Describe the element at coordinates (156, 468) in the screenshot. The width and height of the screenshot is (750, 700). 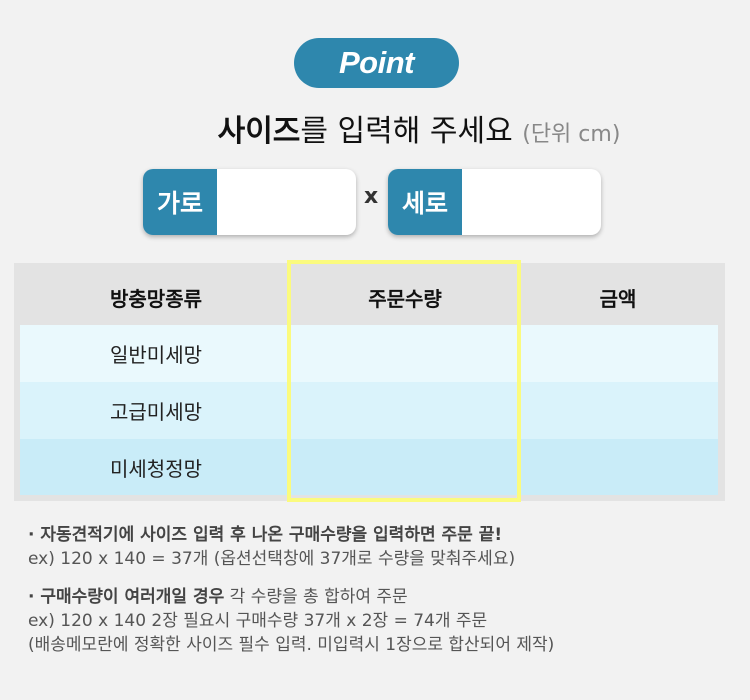
I see `row-type: 미세청정망` at that location.